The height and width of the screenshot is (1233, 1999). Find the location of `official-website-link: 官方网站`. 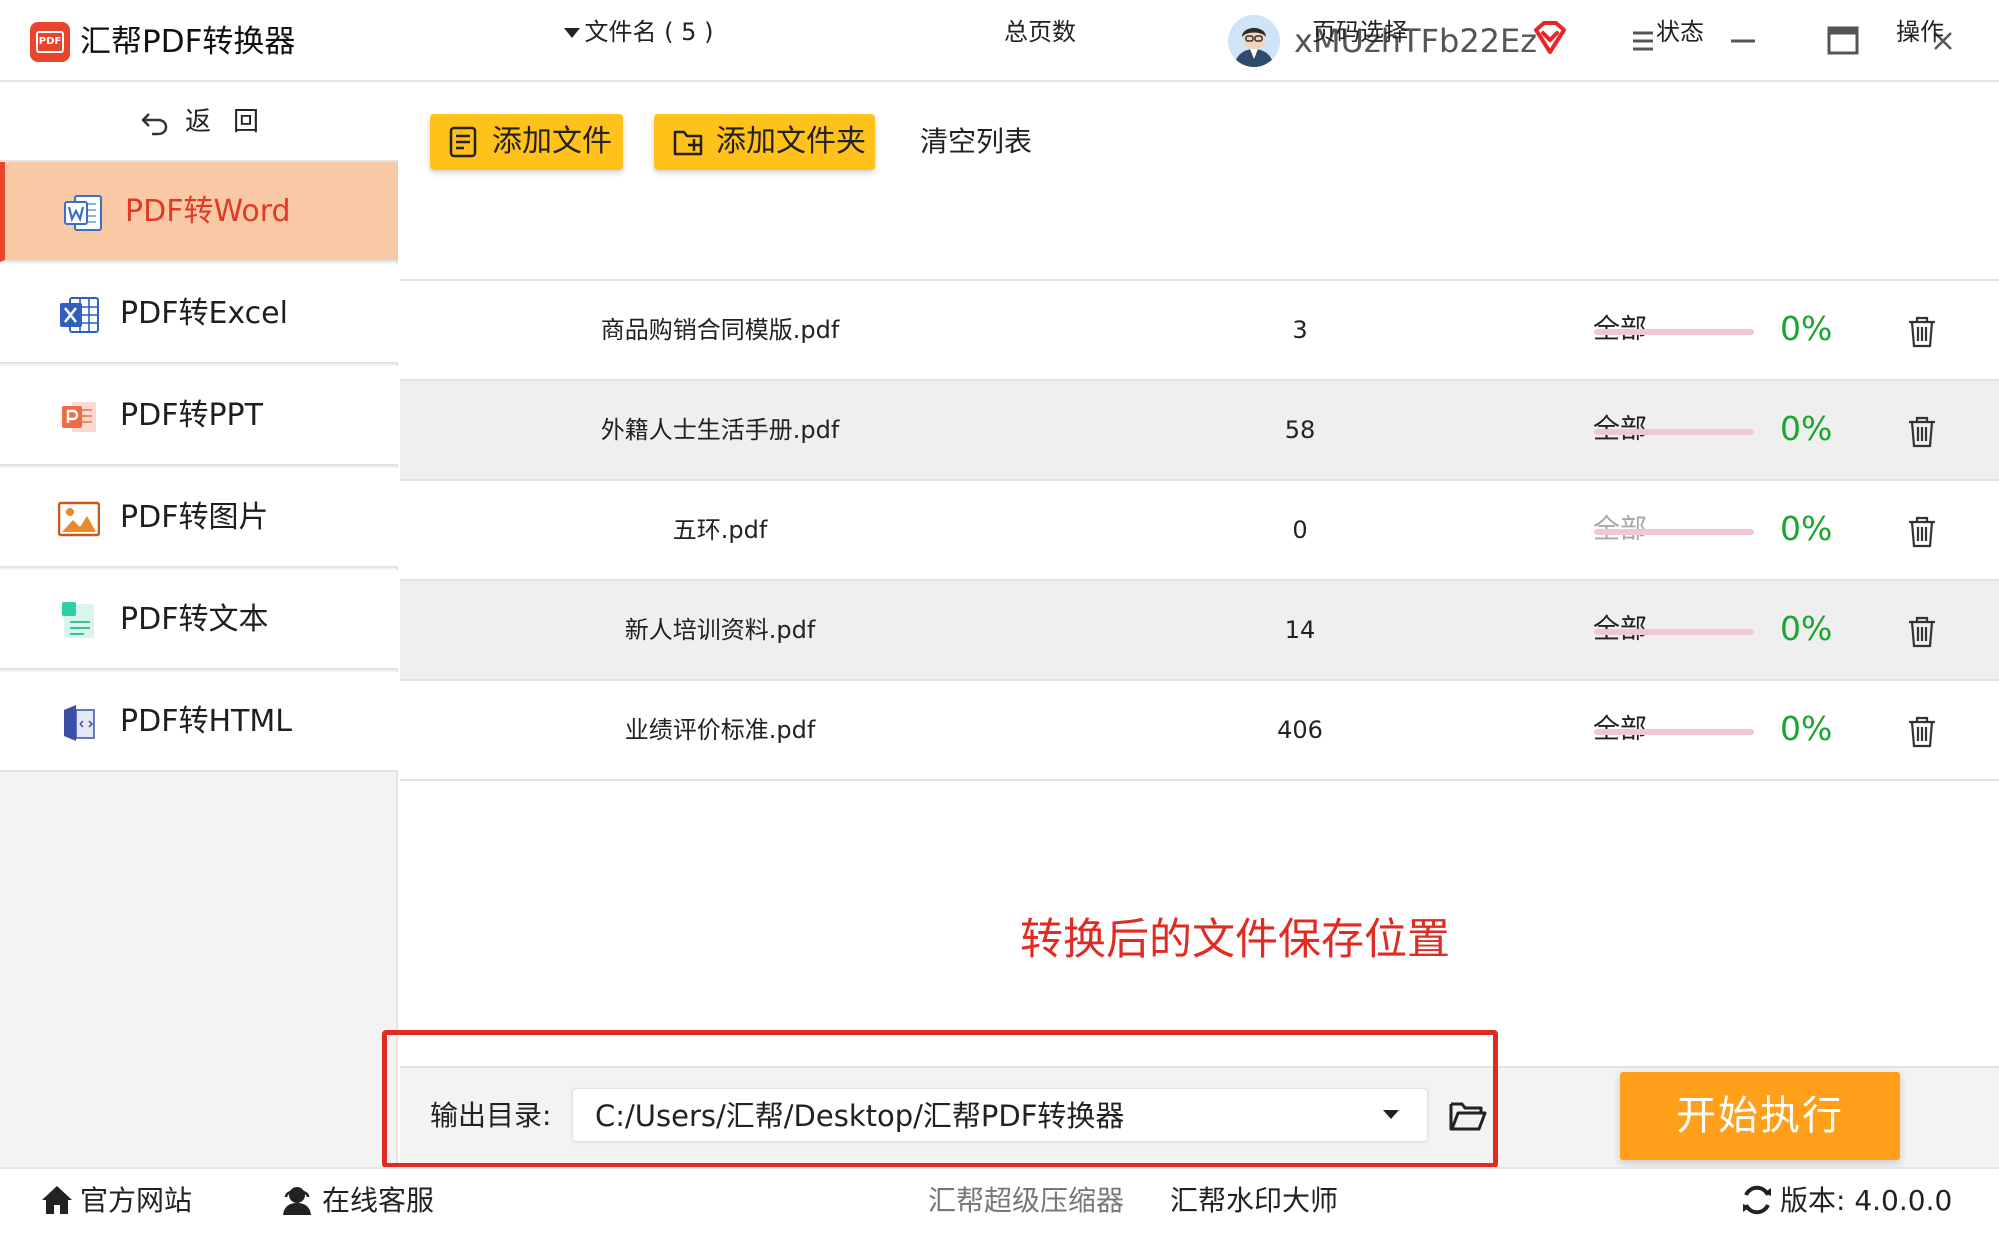

official-website-link: 官方网站 is located at coordinates (136, 1201).